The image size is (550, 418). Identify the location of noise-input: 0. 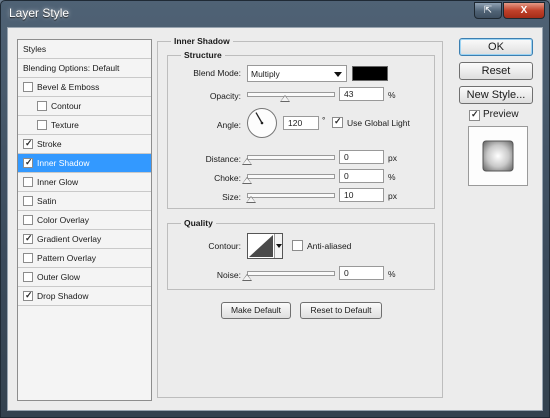
(361, 273).